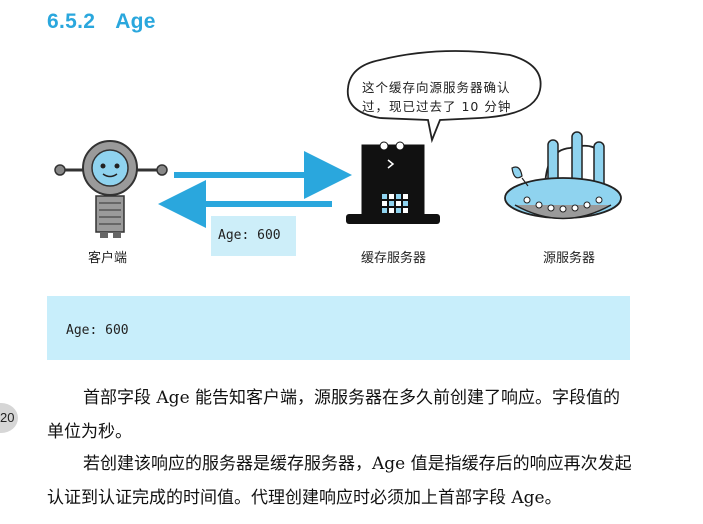  I want to click on cache-server-label: 缓存服务器, so click(394, 258).